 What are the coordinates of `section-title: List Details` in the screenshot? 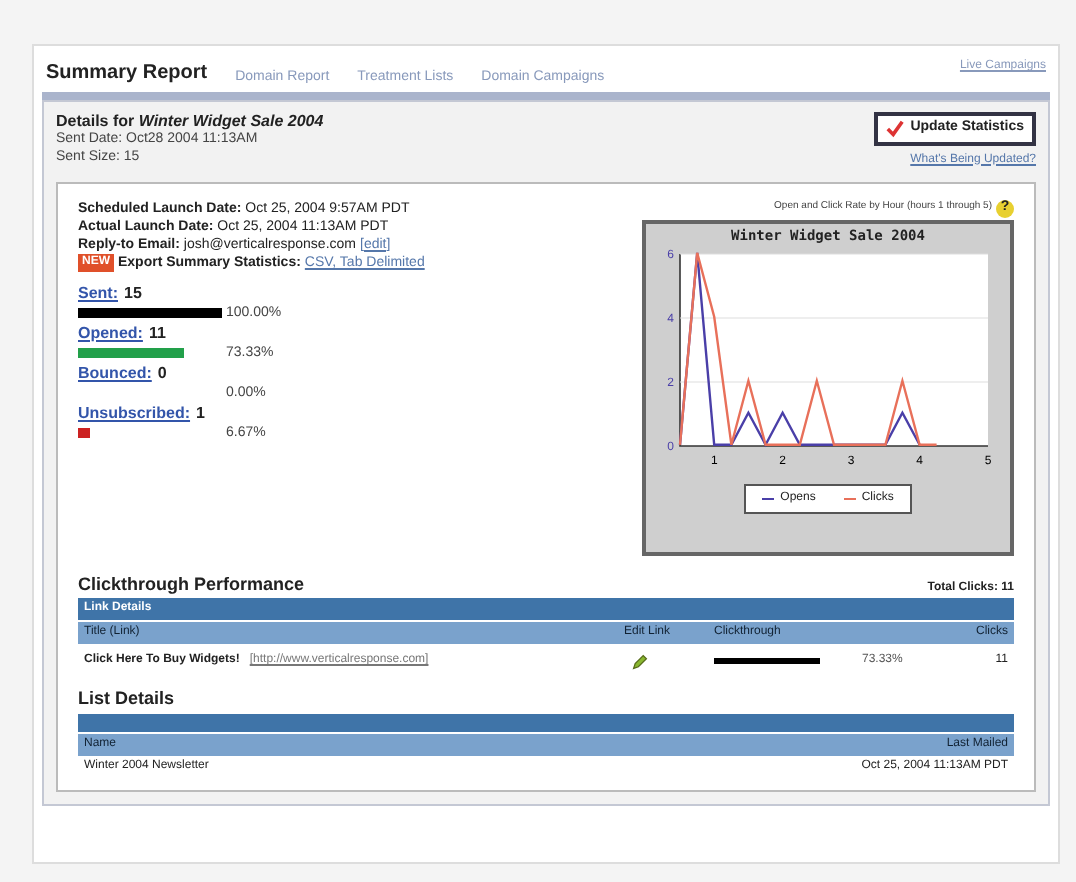 It's located at (127, 699).